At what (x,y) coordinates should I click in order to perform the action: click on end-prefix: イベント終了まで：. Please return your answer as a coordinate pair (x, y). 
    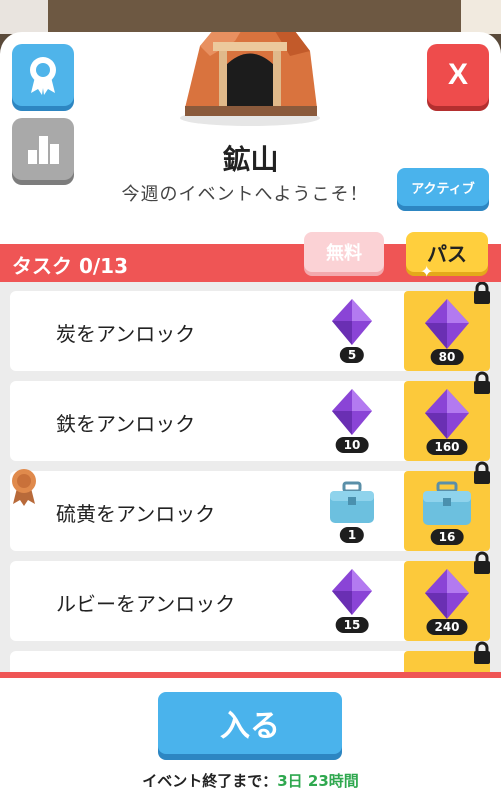
    Looking at the image, I should click on (210, 781).